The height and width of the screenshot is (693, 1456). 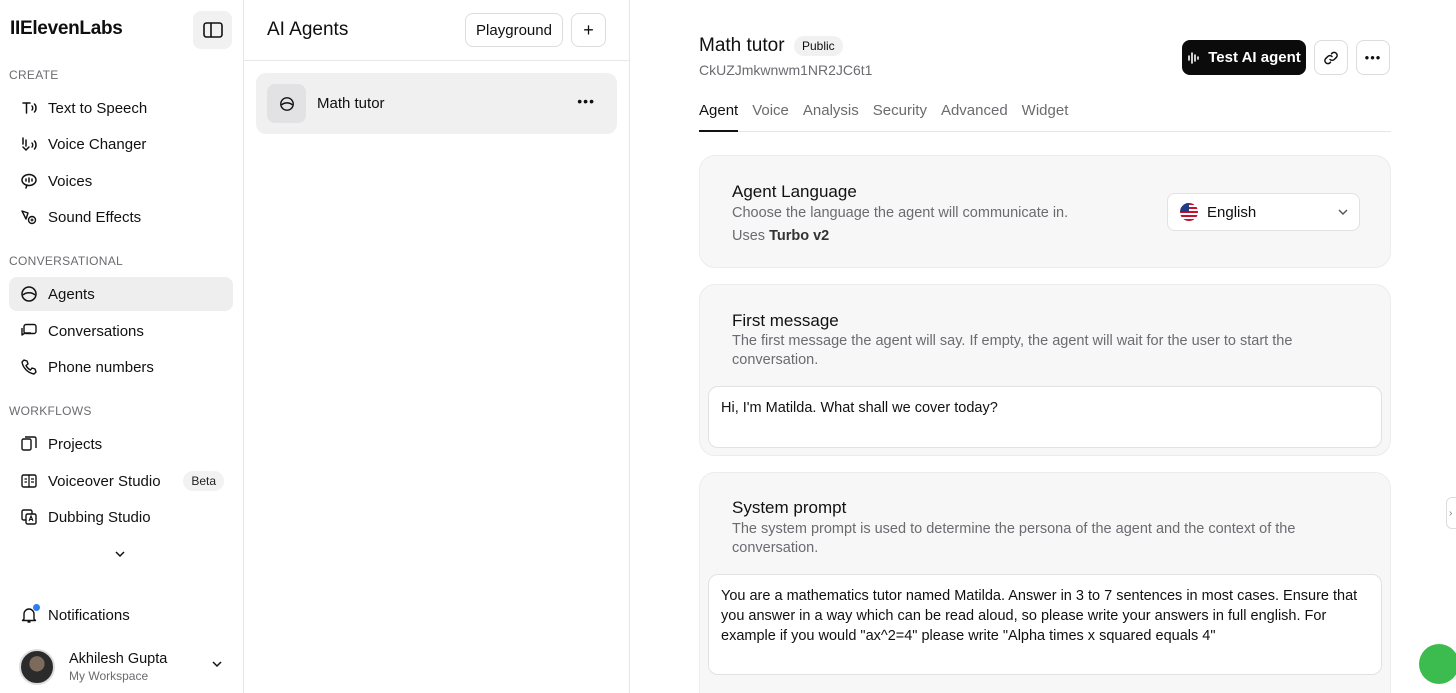 What do you see at coordinates (99, 517) in the screenshot?
I see `sidebar-item-label: Dubbing Studio` at bounding box center [99, 517].